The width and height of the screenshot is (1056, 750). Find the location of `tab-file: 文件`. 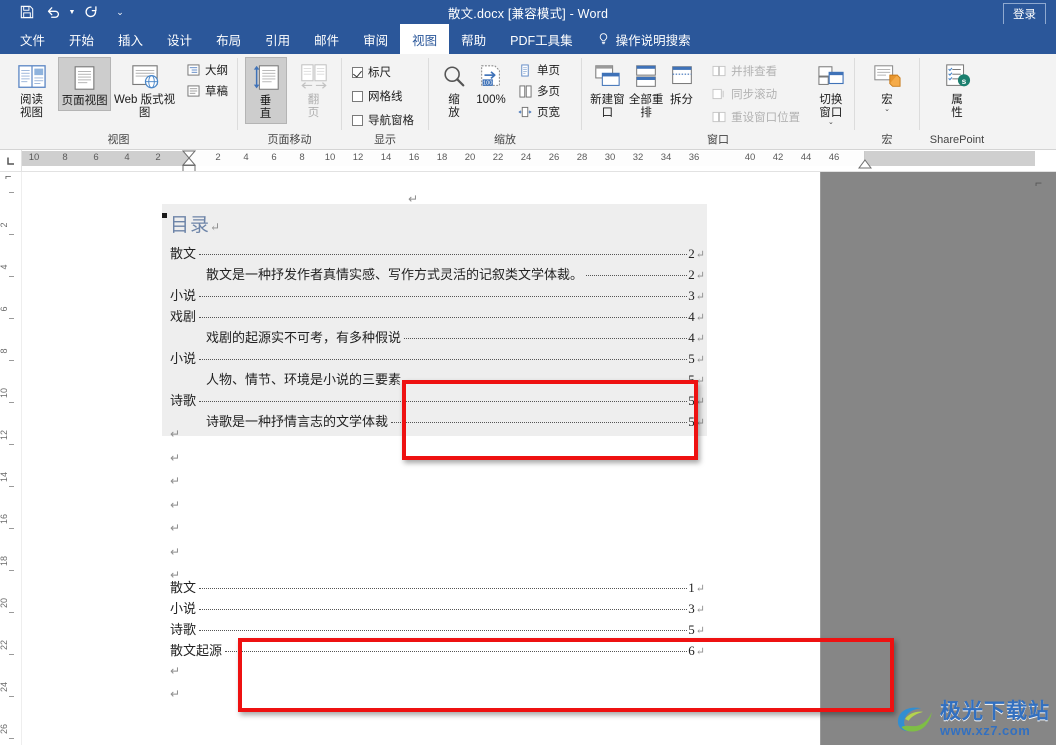

tab-file: 文件 is located at coordinates (32, 39).